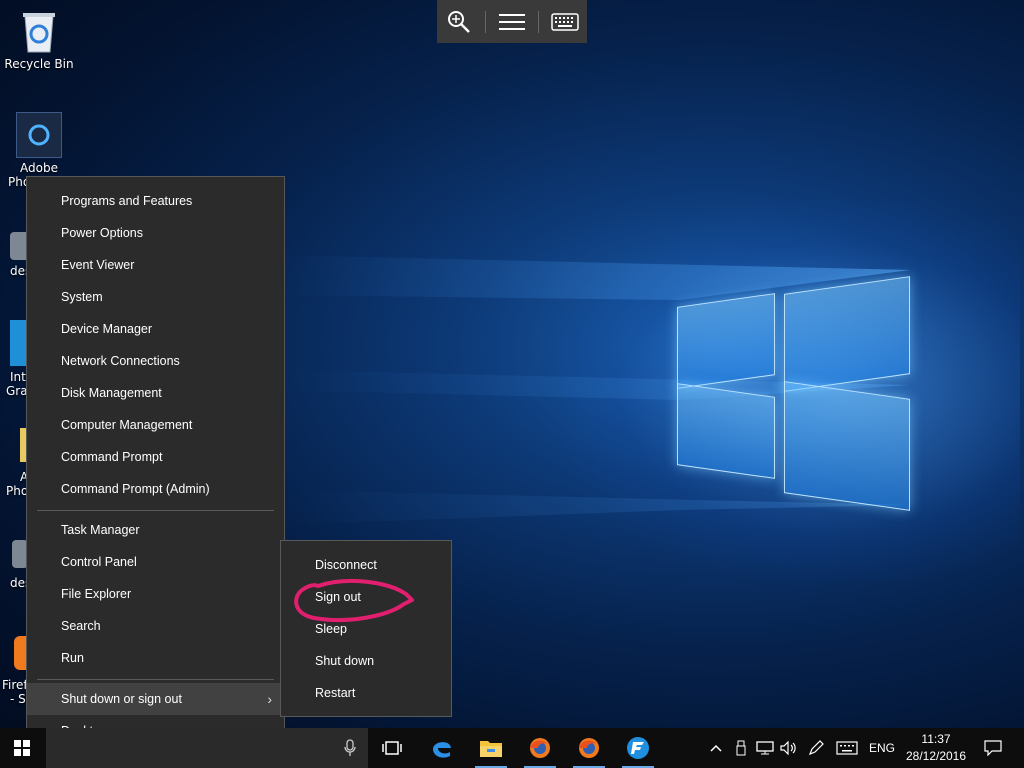 The width and height of the screenshot is (1024, 768). I want to click on clock-time: 11:37, so click(936, 739).